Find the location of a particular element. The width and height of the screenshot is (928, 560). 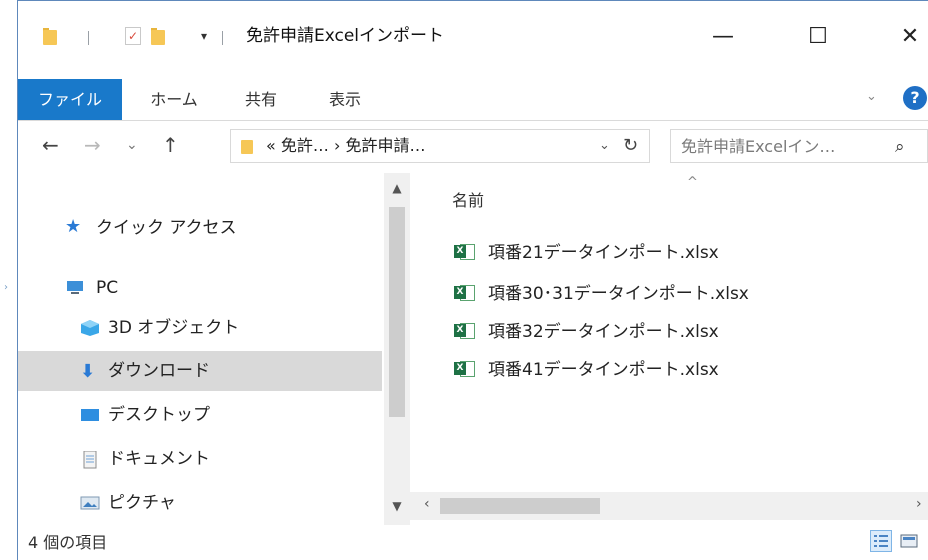

file-row: X 項番21データインポート.xlsx is located at coordinates (664, 253).